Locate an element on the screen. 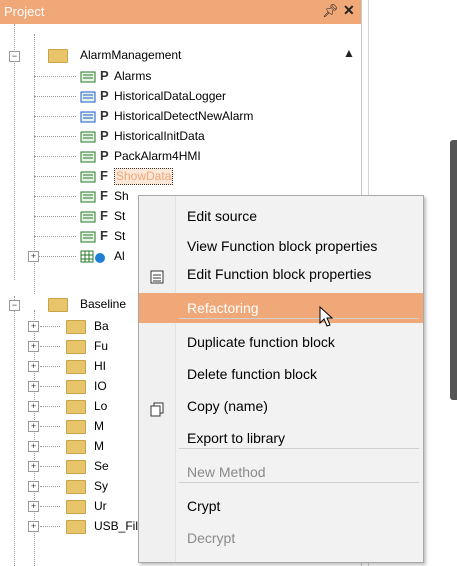 Image resolution: width=457 pixels, height=566 pixels. menu-item-view-function-block-properties: View Function block properties is located at coordinates (281, 246).